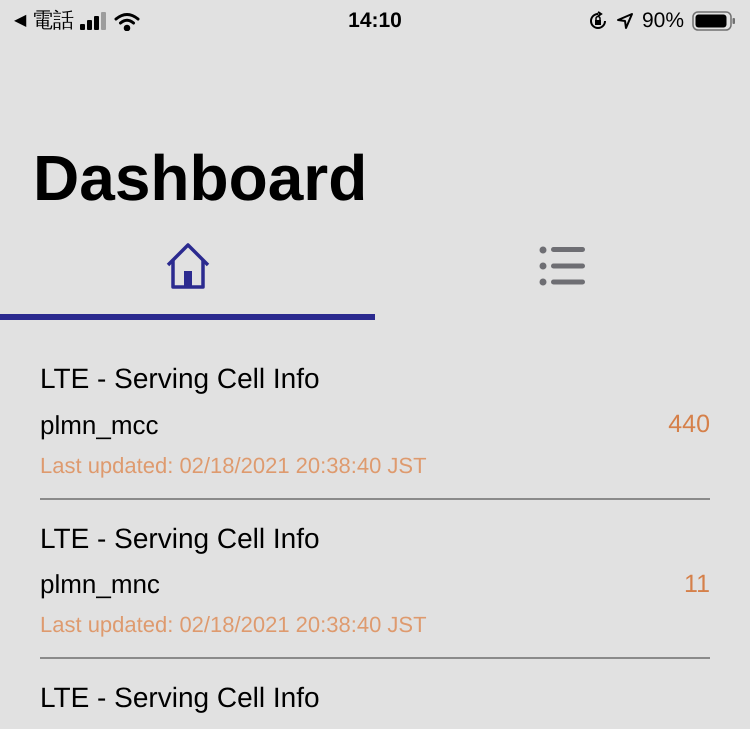 The image size is (750, 729). What do you see at coordinates (689, 424) in the screenshot?
I see `item-value: 440` at bounding box center [689, 424].